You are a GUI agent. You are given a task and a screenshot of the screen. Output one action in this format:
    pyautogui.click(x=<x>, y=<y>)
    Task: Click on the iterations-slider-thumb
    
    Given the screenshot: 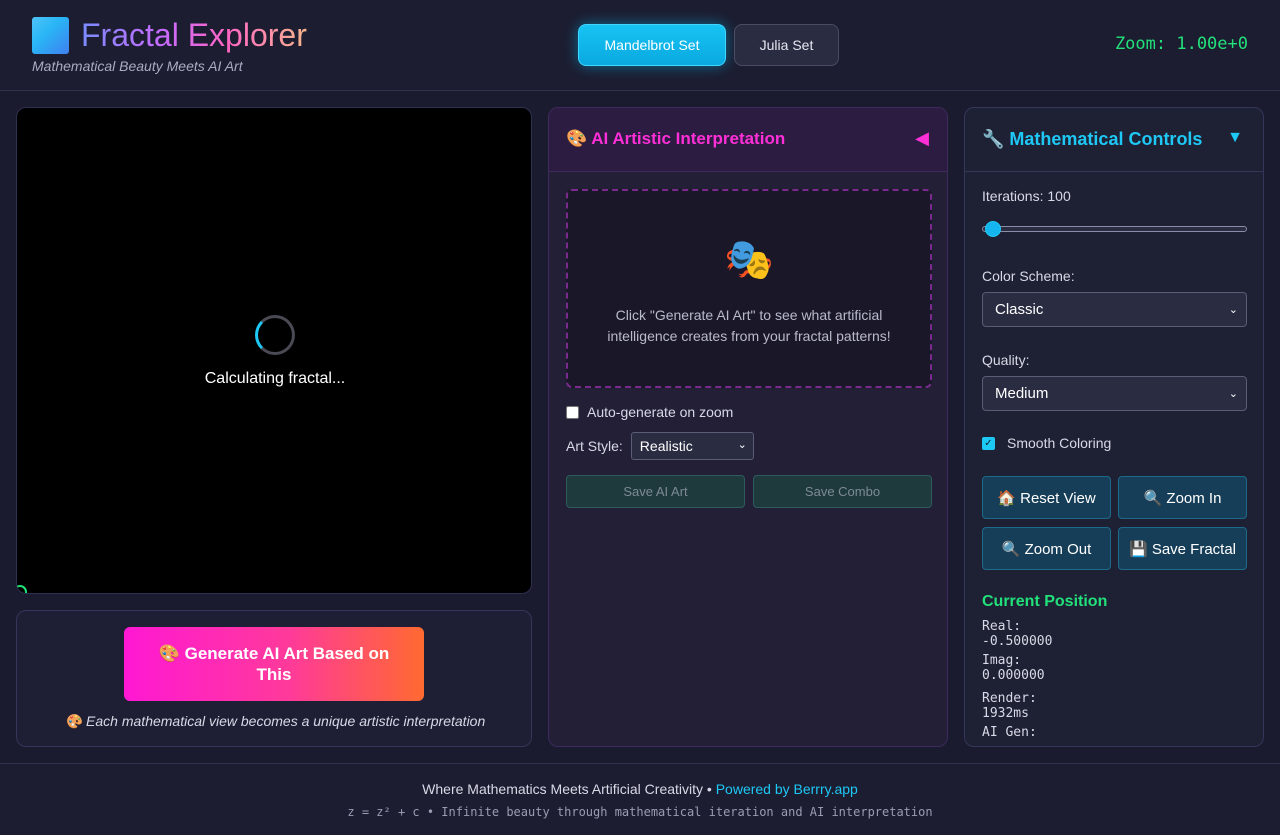 What is the action you would take?
    pyautogui.click(x=993, y=229)
    